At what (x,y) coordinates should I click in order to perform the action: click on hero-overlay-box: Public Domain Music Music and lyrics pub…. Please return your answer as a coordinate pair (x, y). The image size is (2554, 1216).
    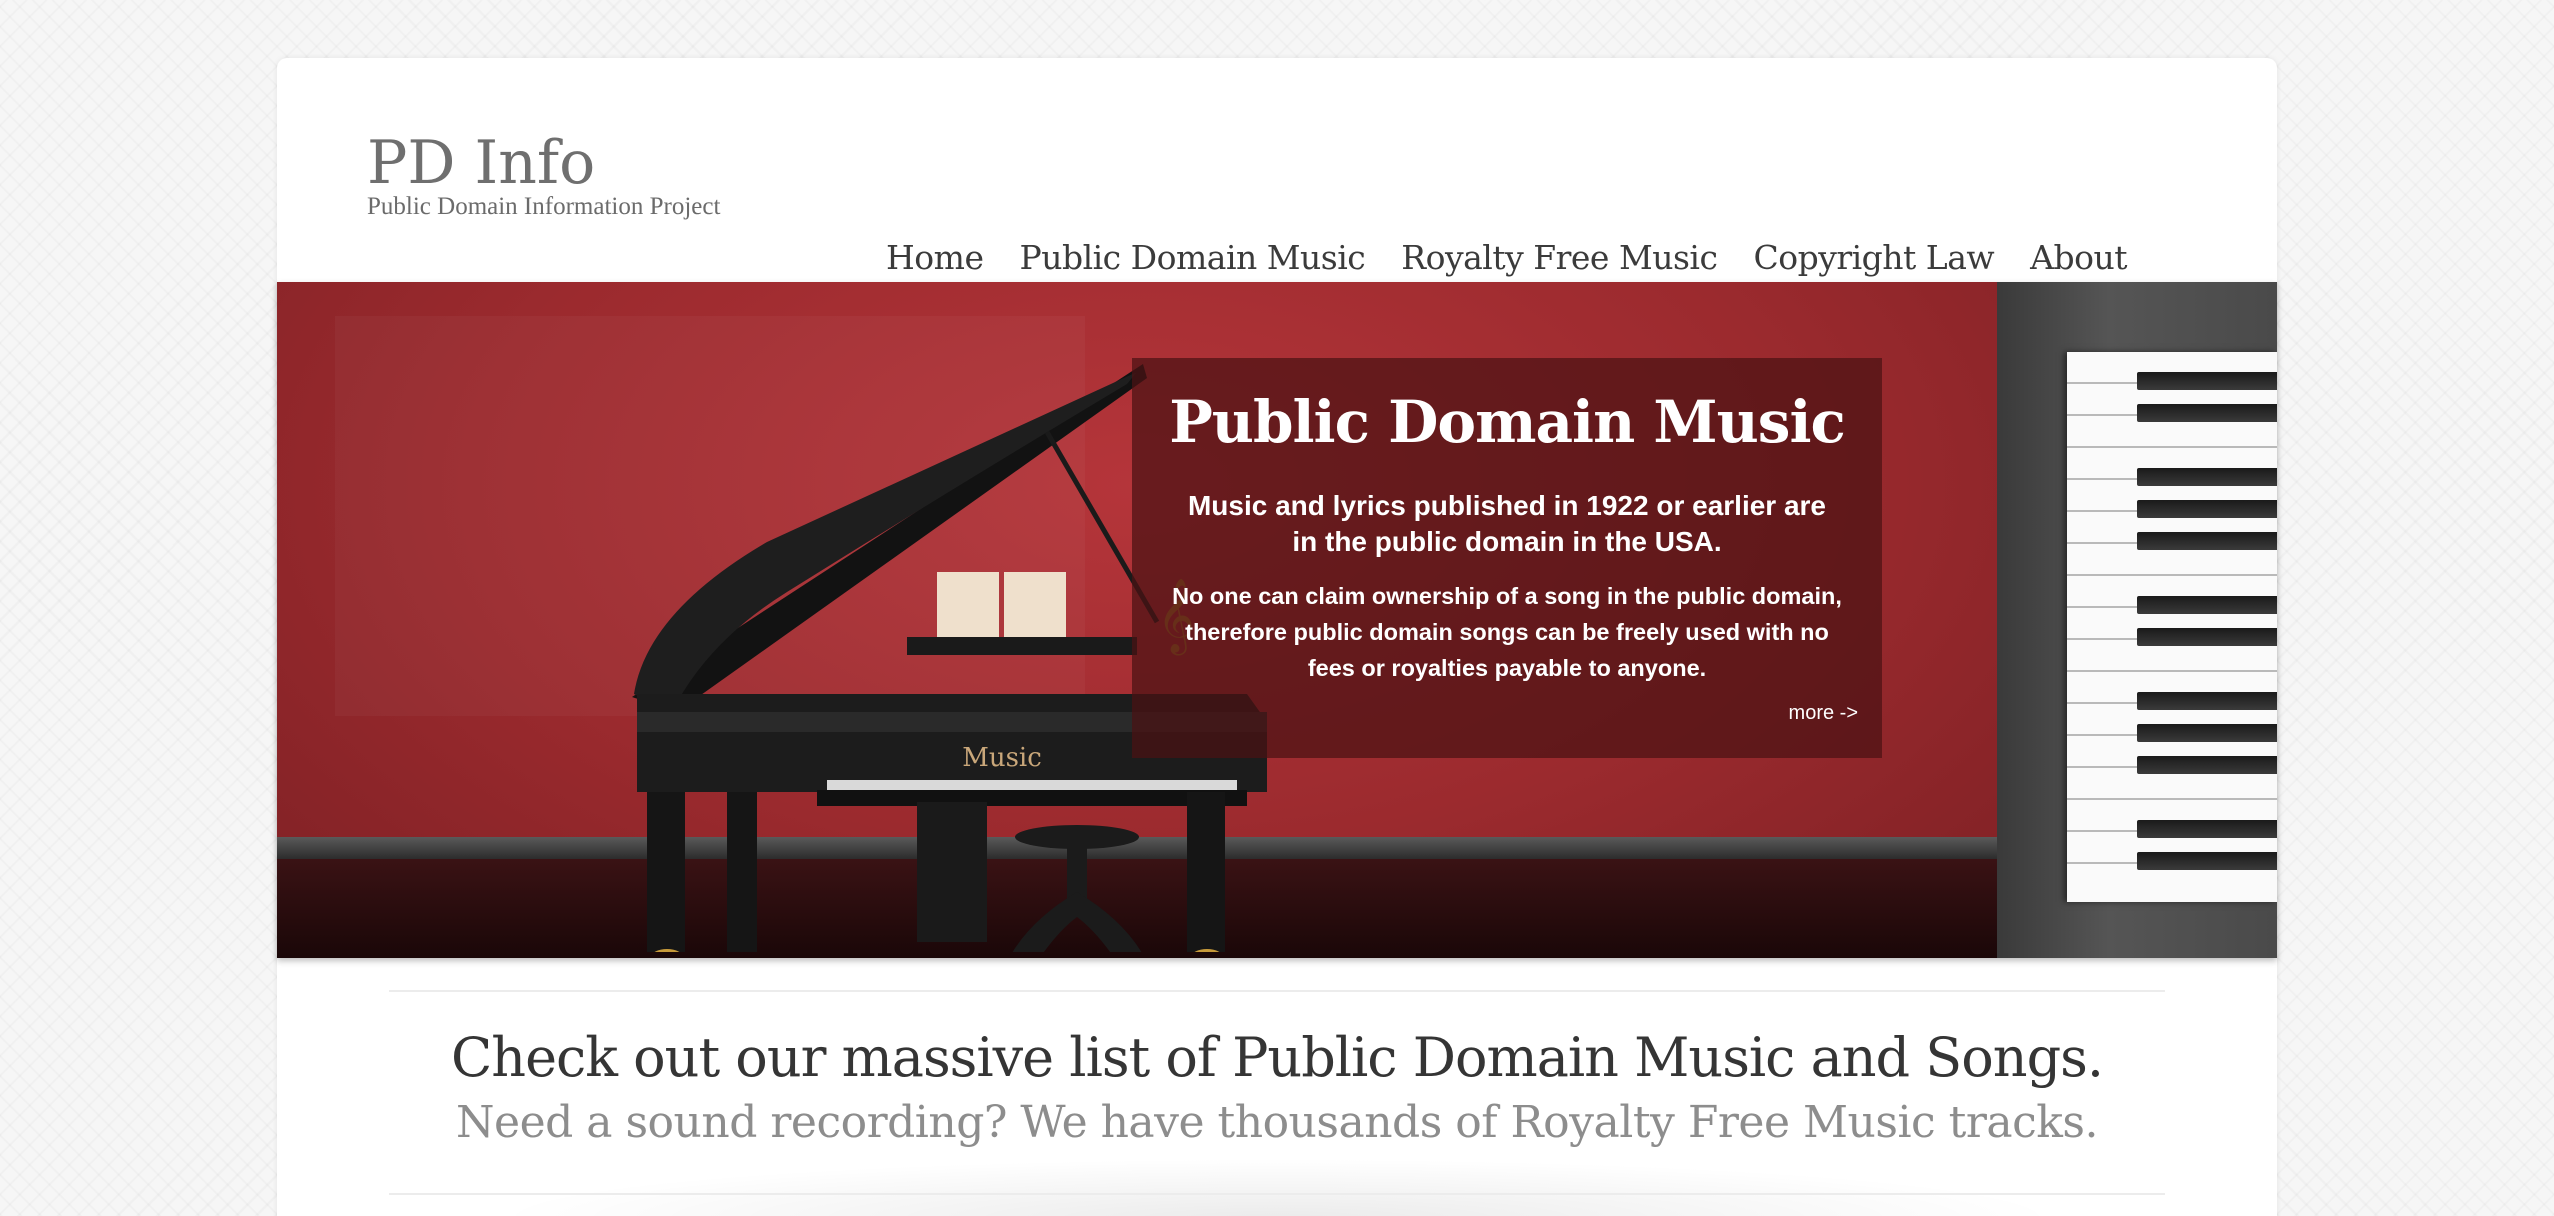
    Looking at the image, I should click on (1507, 558).